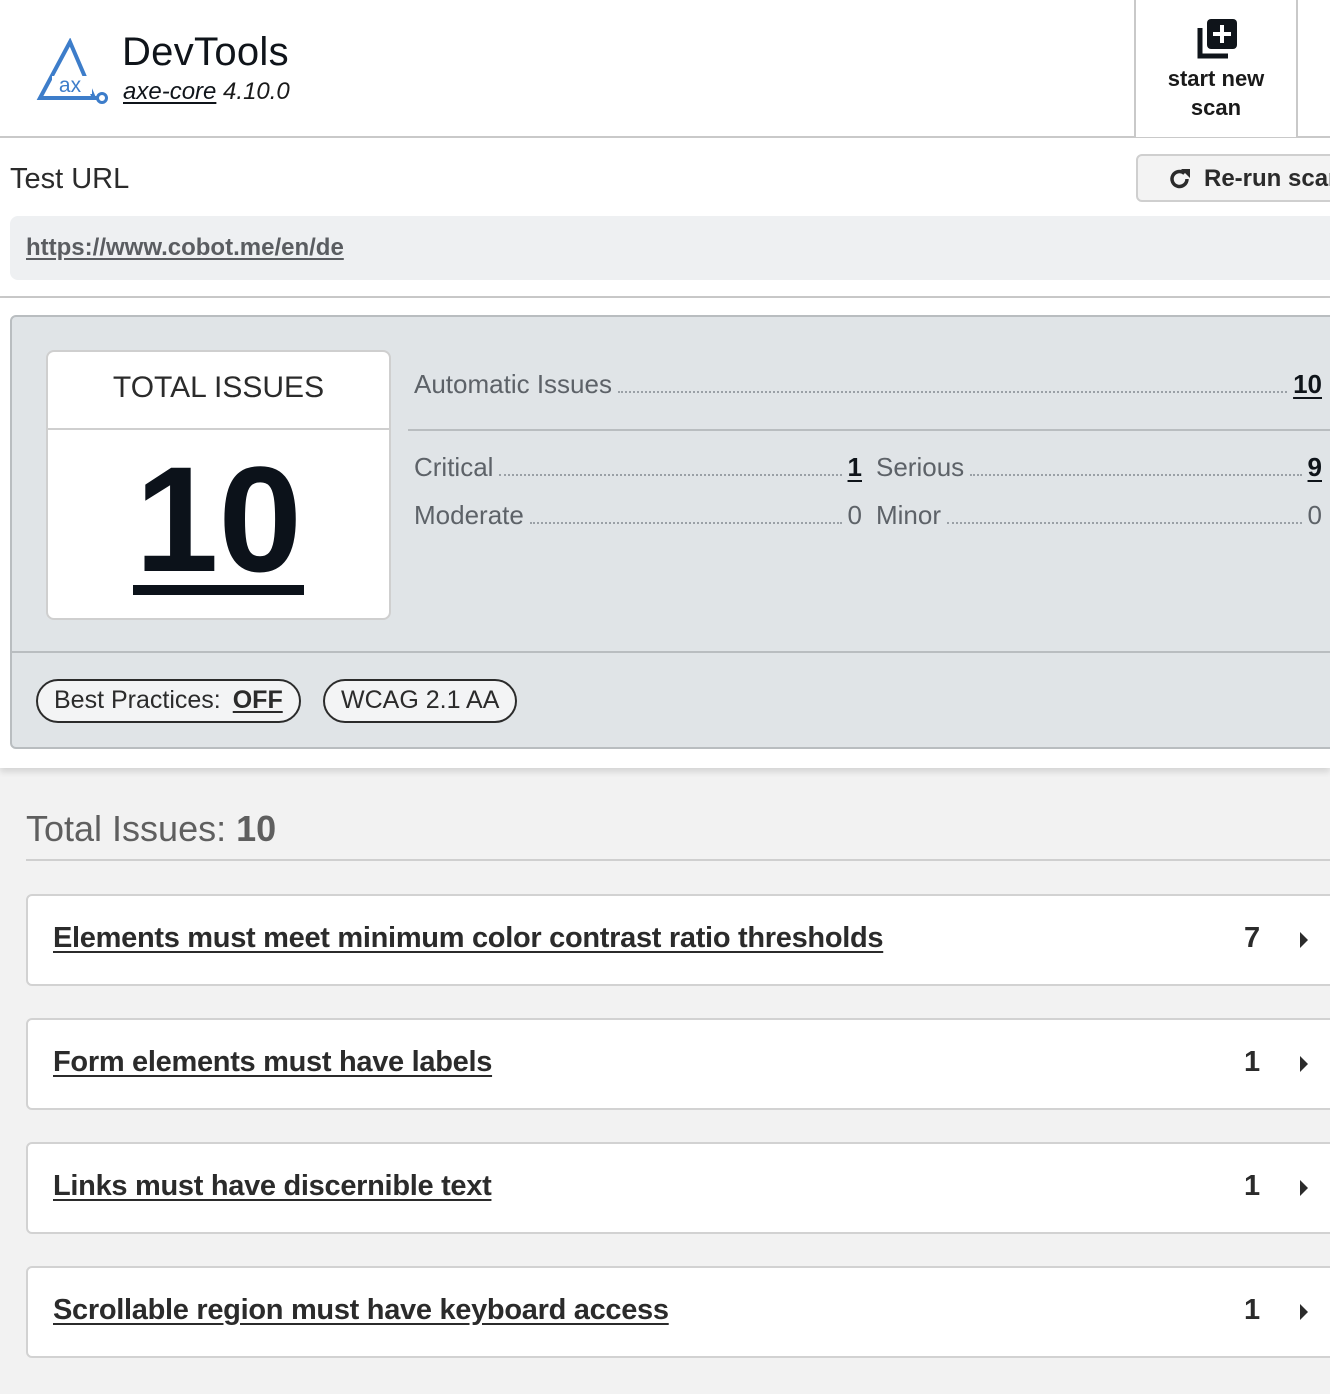 The height and width of the screenshot is (1394, 1330). What do you see at coordinates (638, 472) in the screenshot?
I see `severity-critical-row: Critical 1` at bounding box center [638, 472].